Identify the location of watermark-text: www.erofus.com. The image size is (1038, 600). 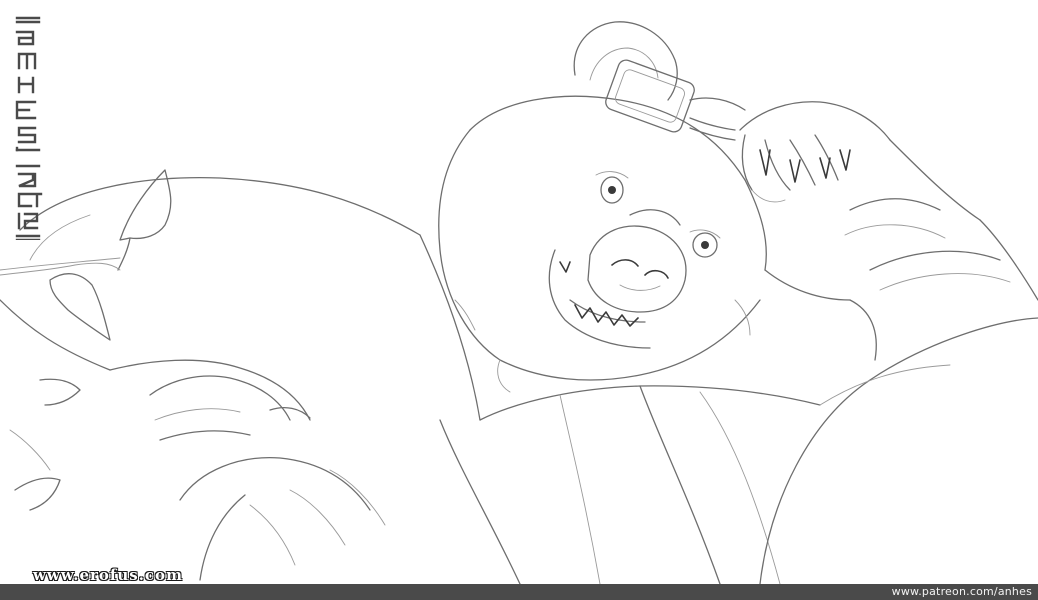
(107, 574).